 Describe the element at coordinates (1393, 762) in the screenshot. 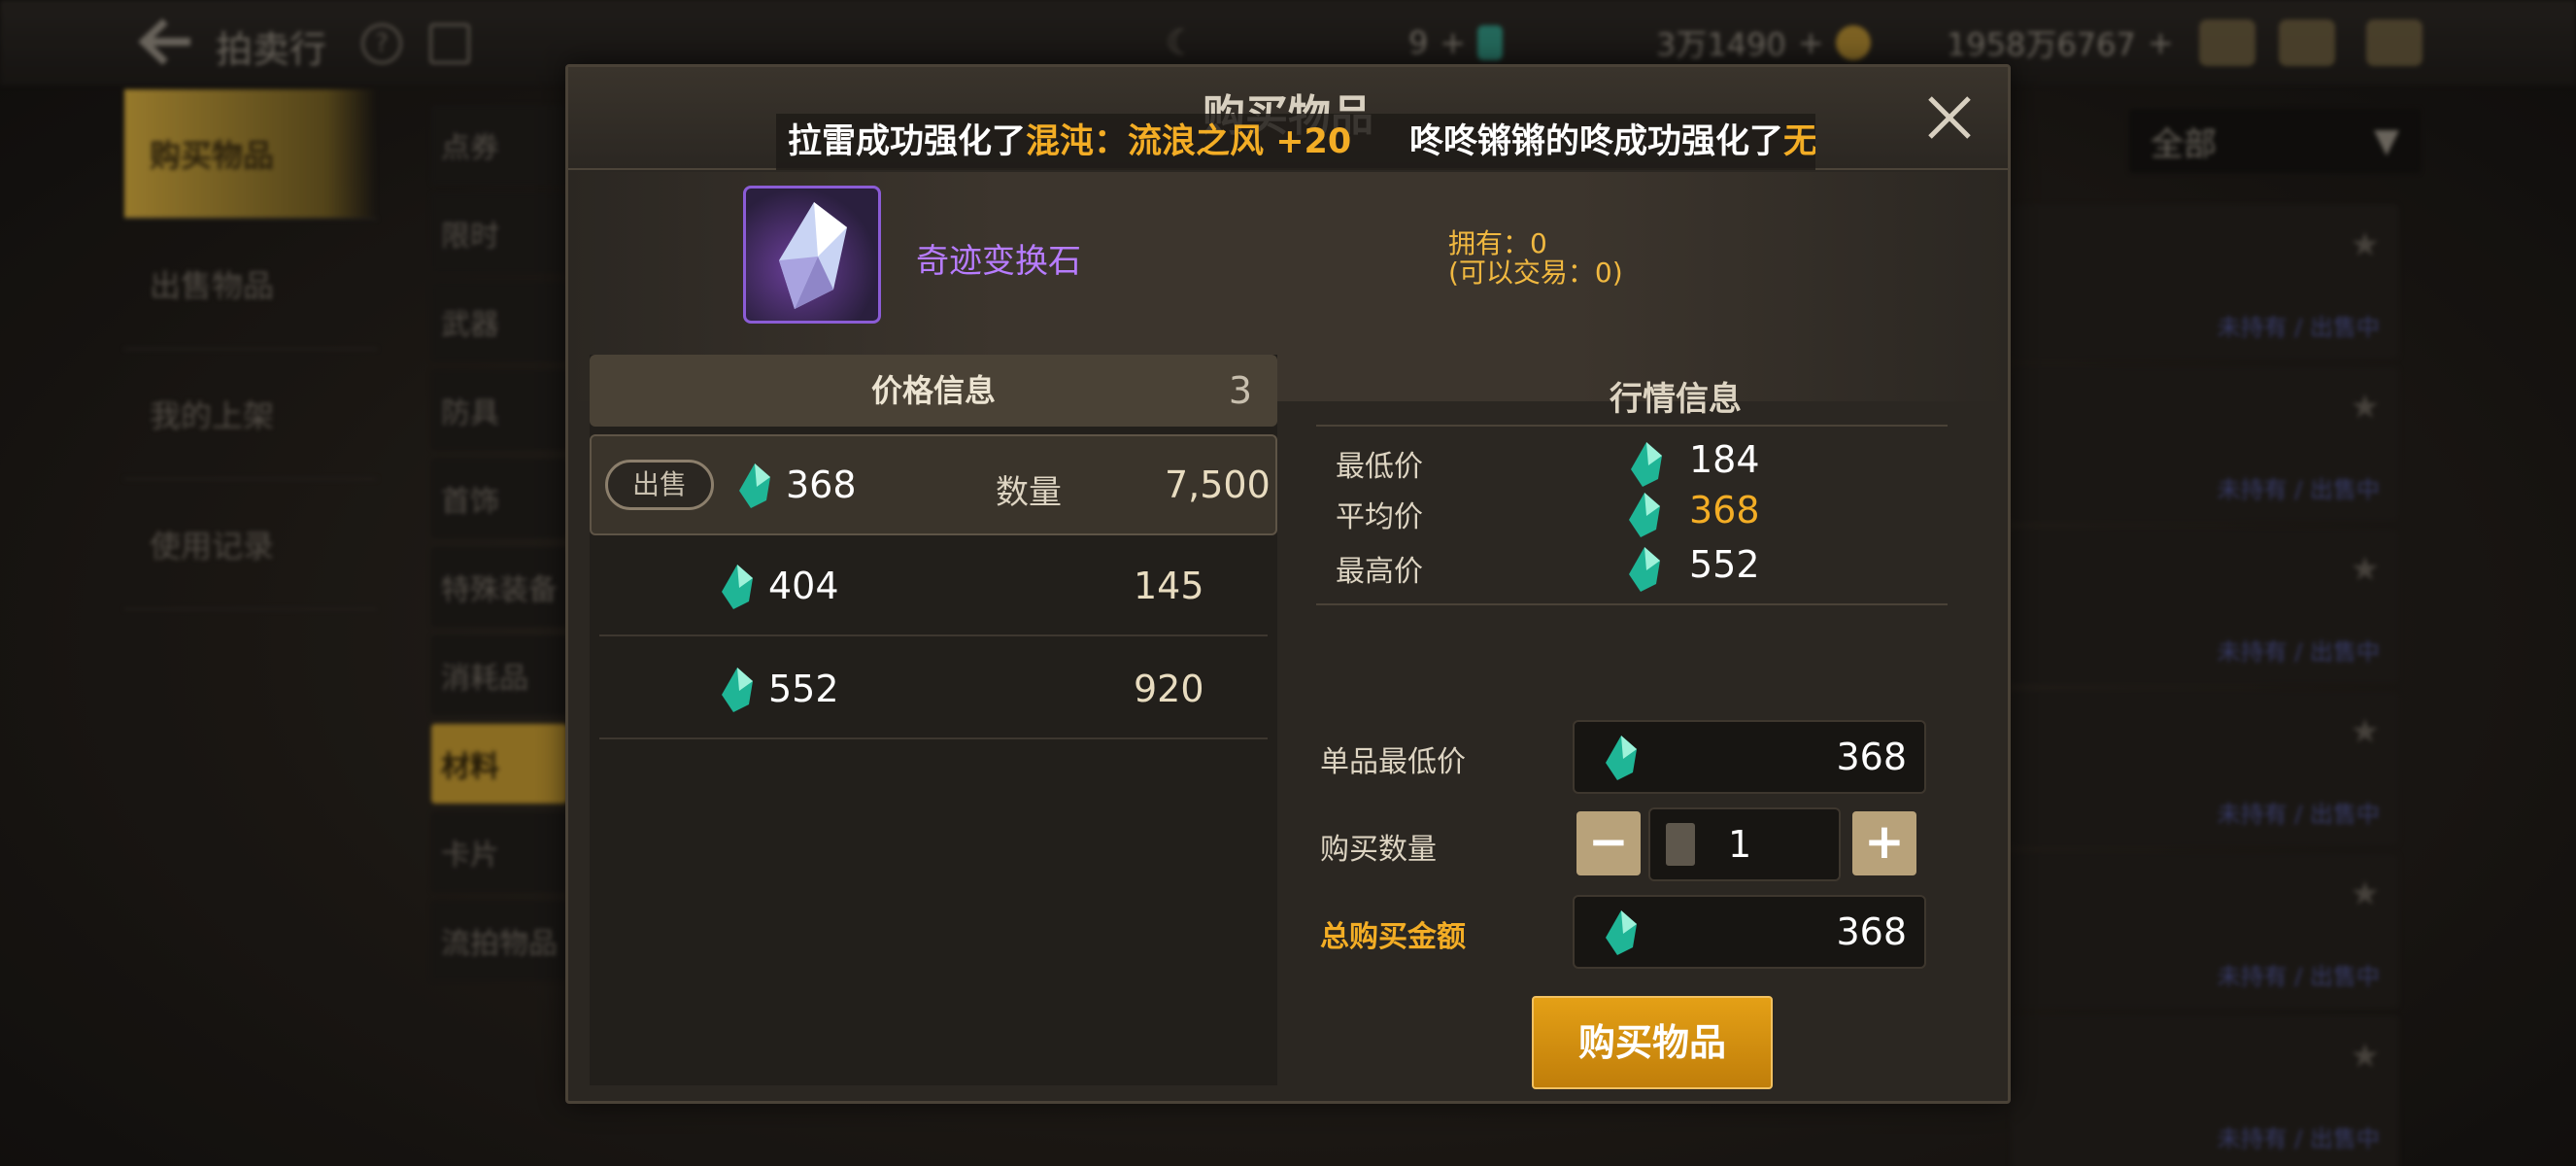

I see `unit-price-label: 单品最低价` at that location.